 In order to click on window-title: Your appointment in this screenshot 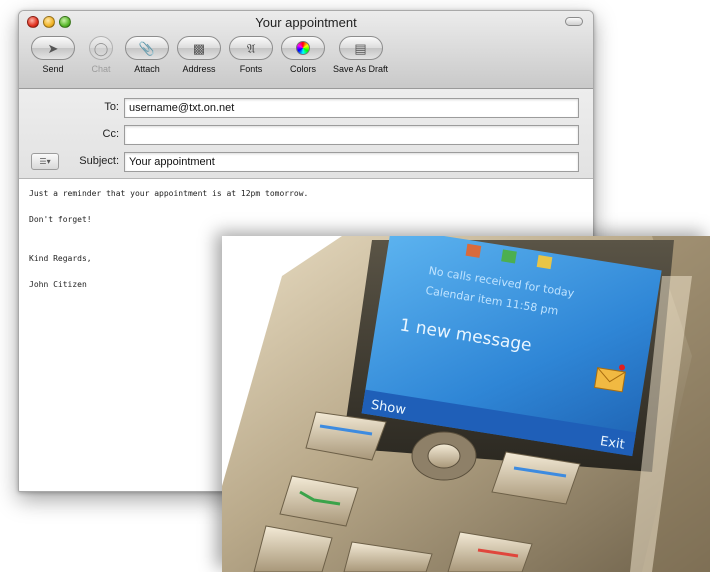, I will do `click(306, 22)`.